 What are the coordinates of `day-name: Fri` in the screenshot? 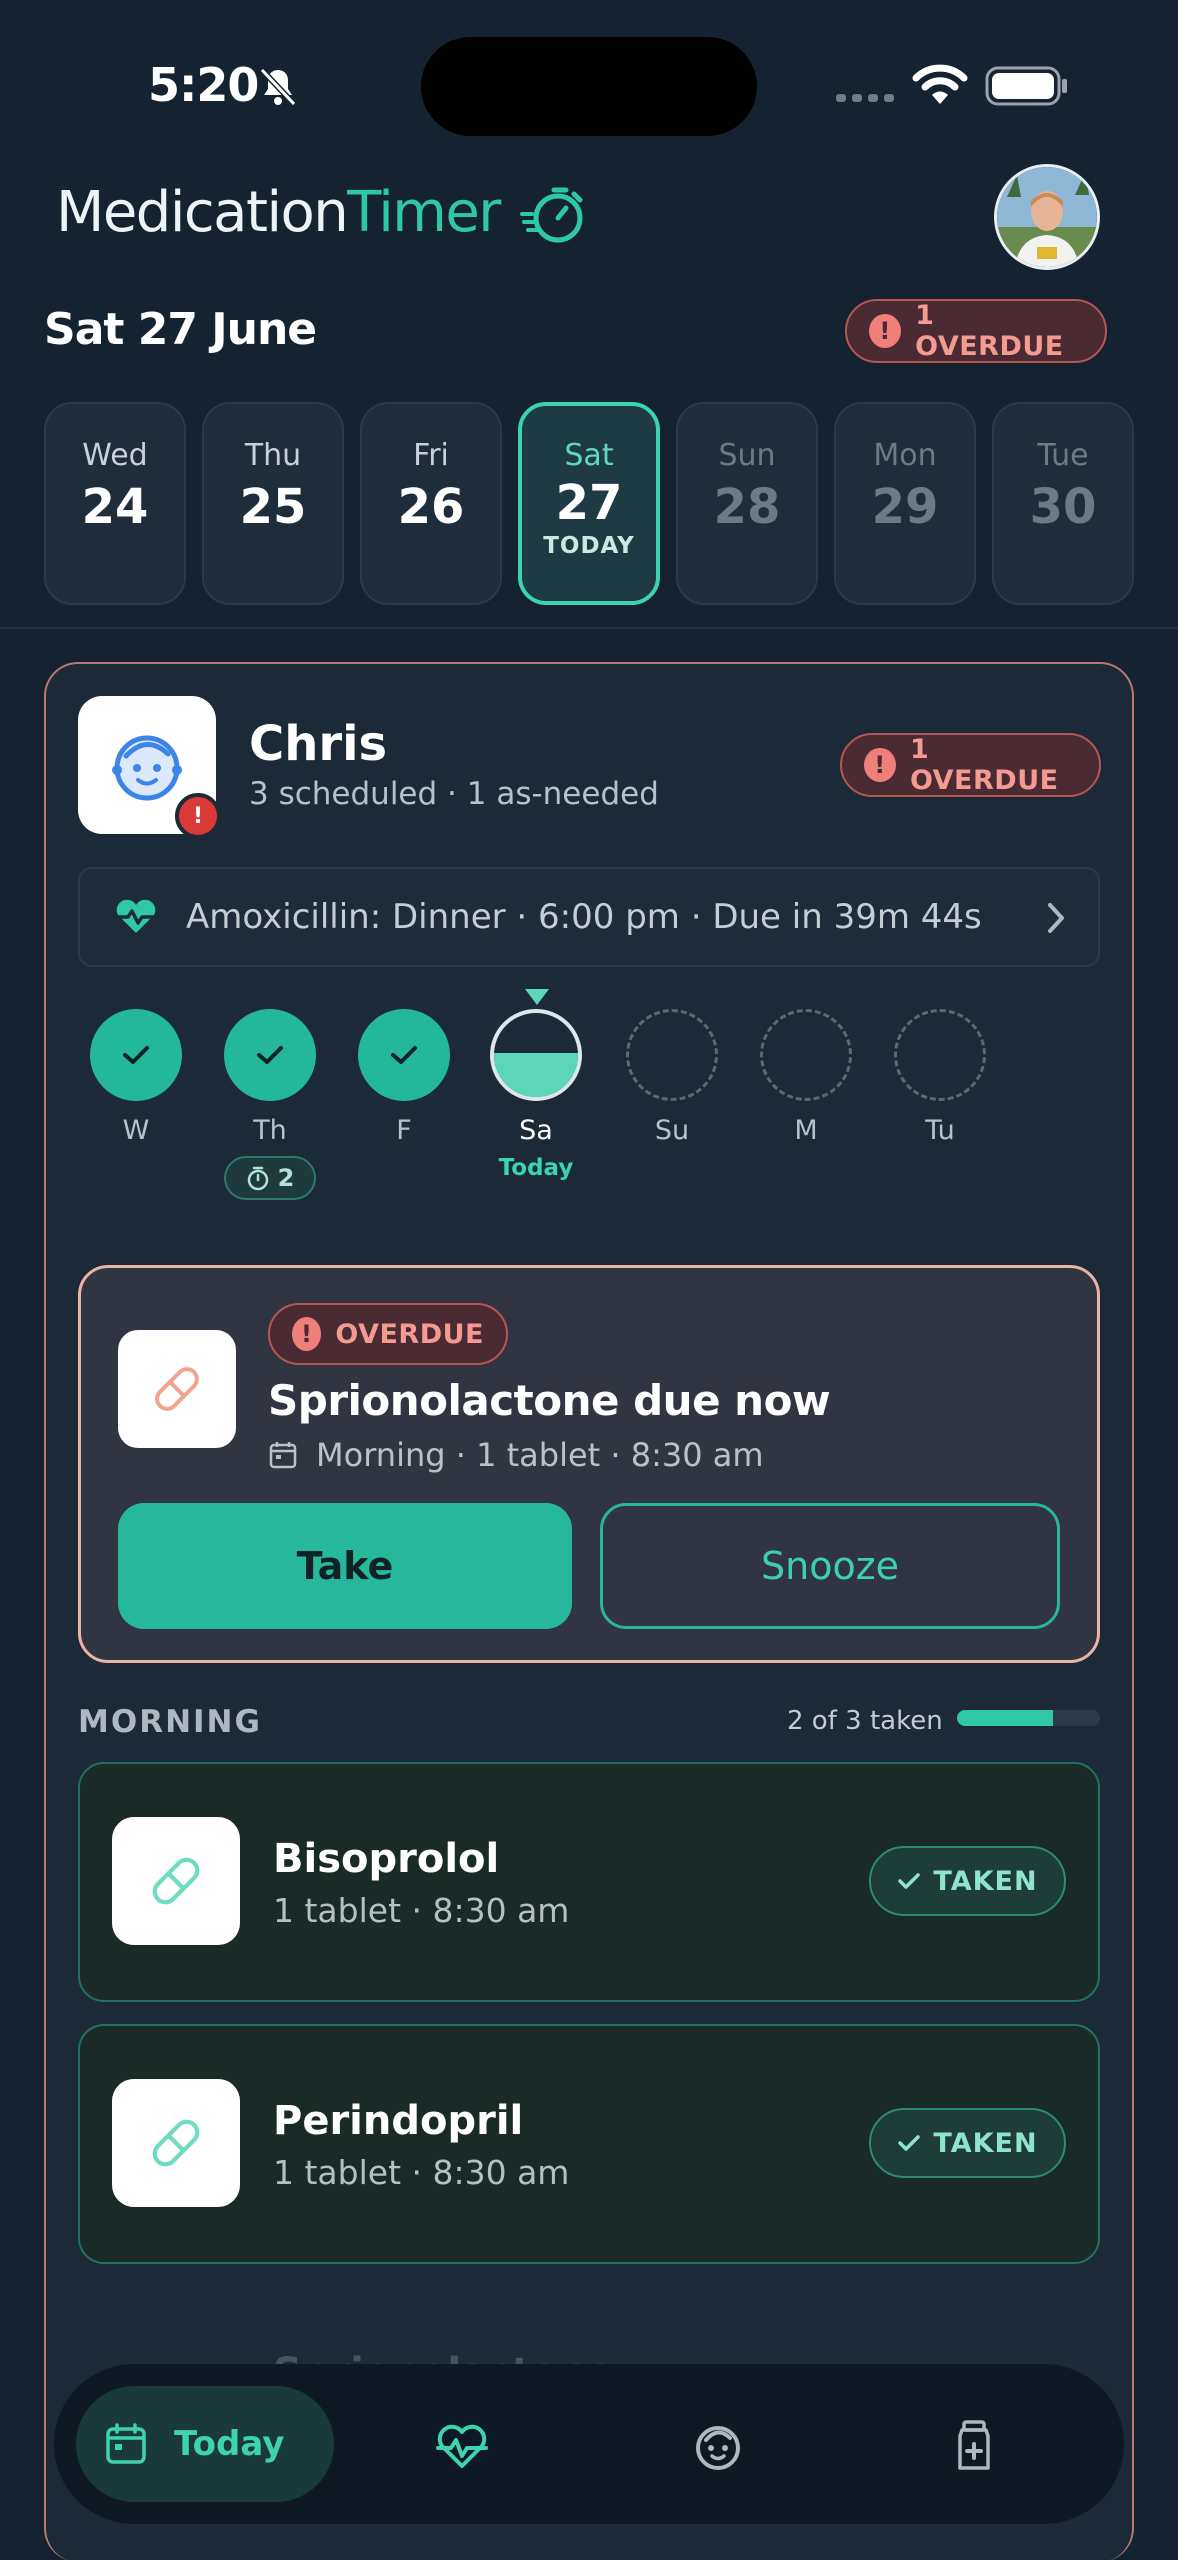 It's located at (431, 455).